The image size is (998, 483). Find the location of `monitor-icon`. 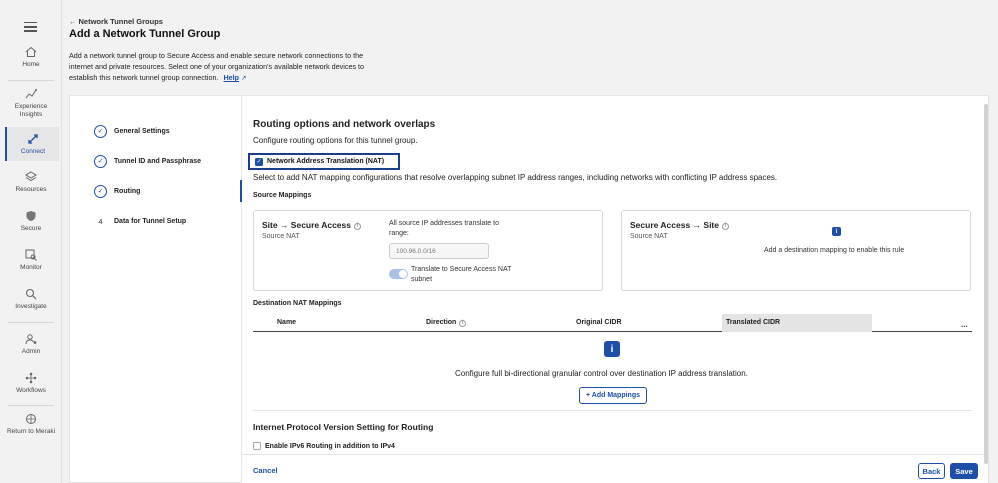

monitor-icon is located at coordinates (31, 255).